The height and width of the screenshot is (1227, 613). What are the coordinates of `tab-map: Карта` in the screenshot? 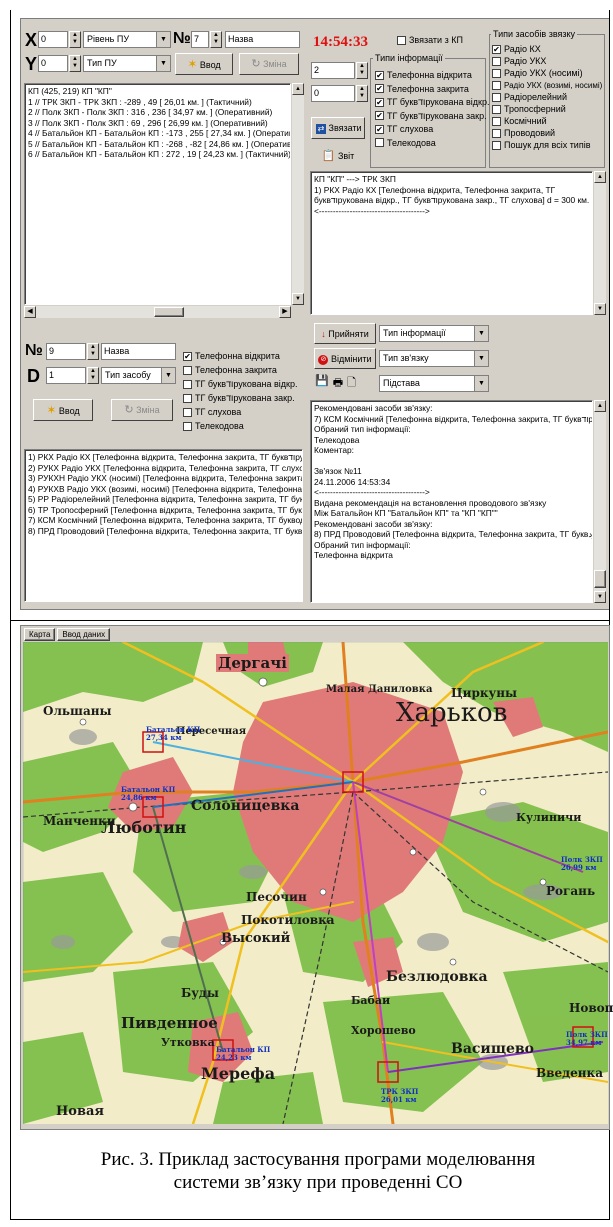 It's located at (40, 634).